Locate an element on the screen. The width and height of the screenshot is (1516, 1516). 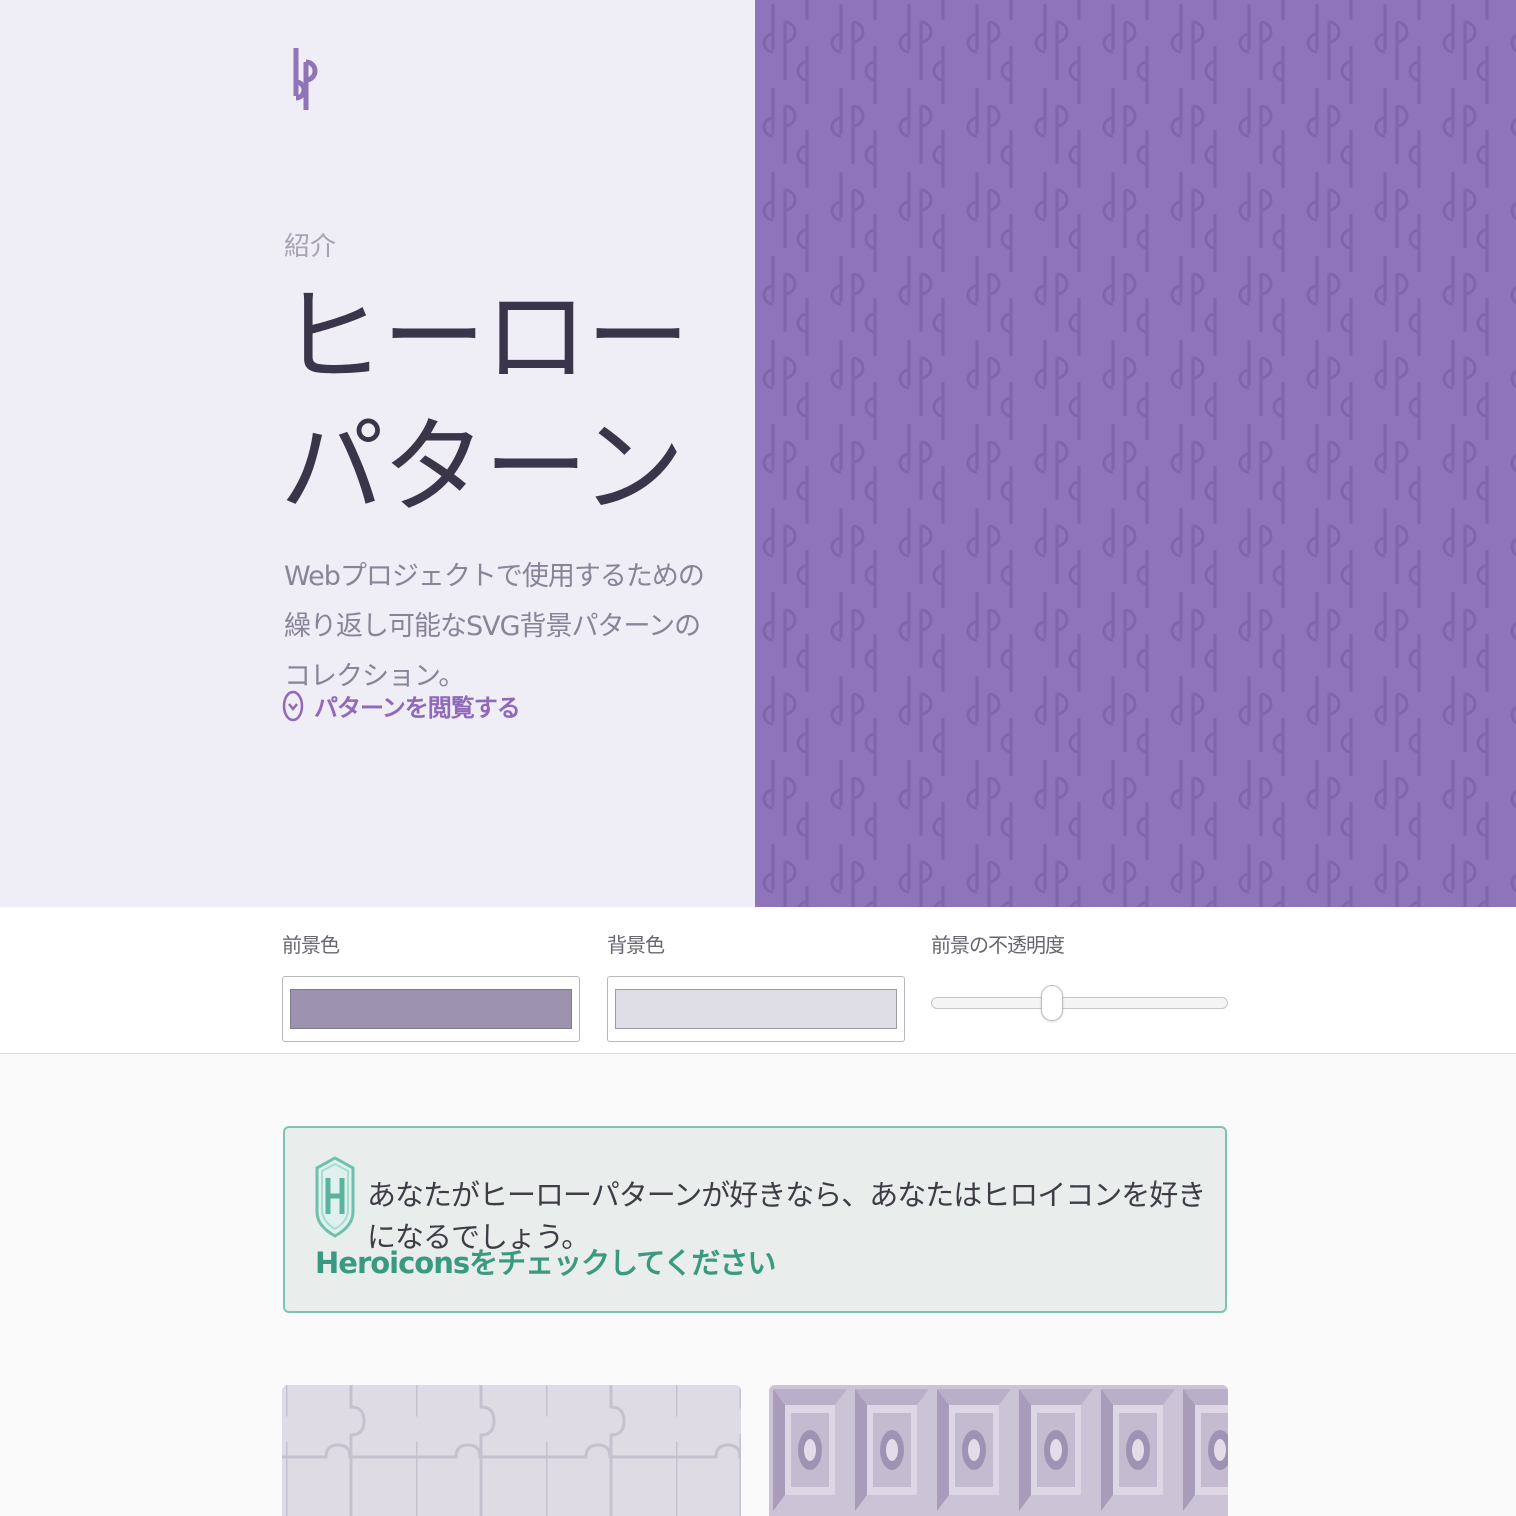
opacity-control: 前景の不透明度 is located at coordinates (1080, 943).